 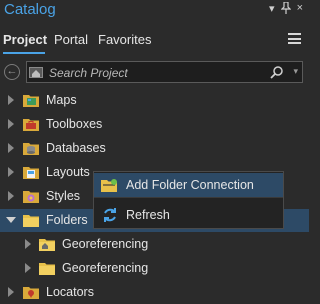 What do you see at coordinates (154, 73) in the screenshot?
I see `search-input` at bounding box center [154, 73].